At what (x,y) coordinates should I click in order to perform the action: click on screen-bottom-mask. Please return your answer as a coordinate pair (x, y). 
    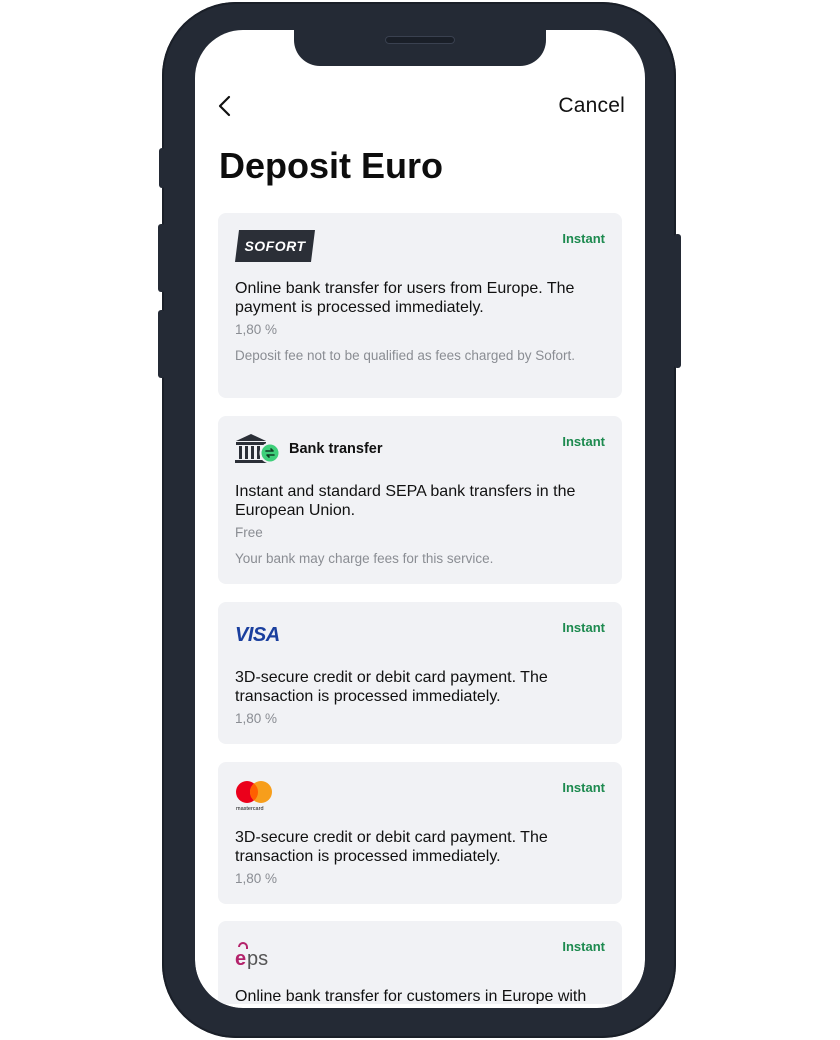
    Looking at the image, I should click on (420, 983).